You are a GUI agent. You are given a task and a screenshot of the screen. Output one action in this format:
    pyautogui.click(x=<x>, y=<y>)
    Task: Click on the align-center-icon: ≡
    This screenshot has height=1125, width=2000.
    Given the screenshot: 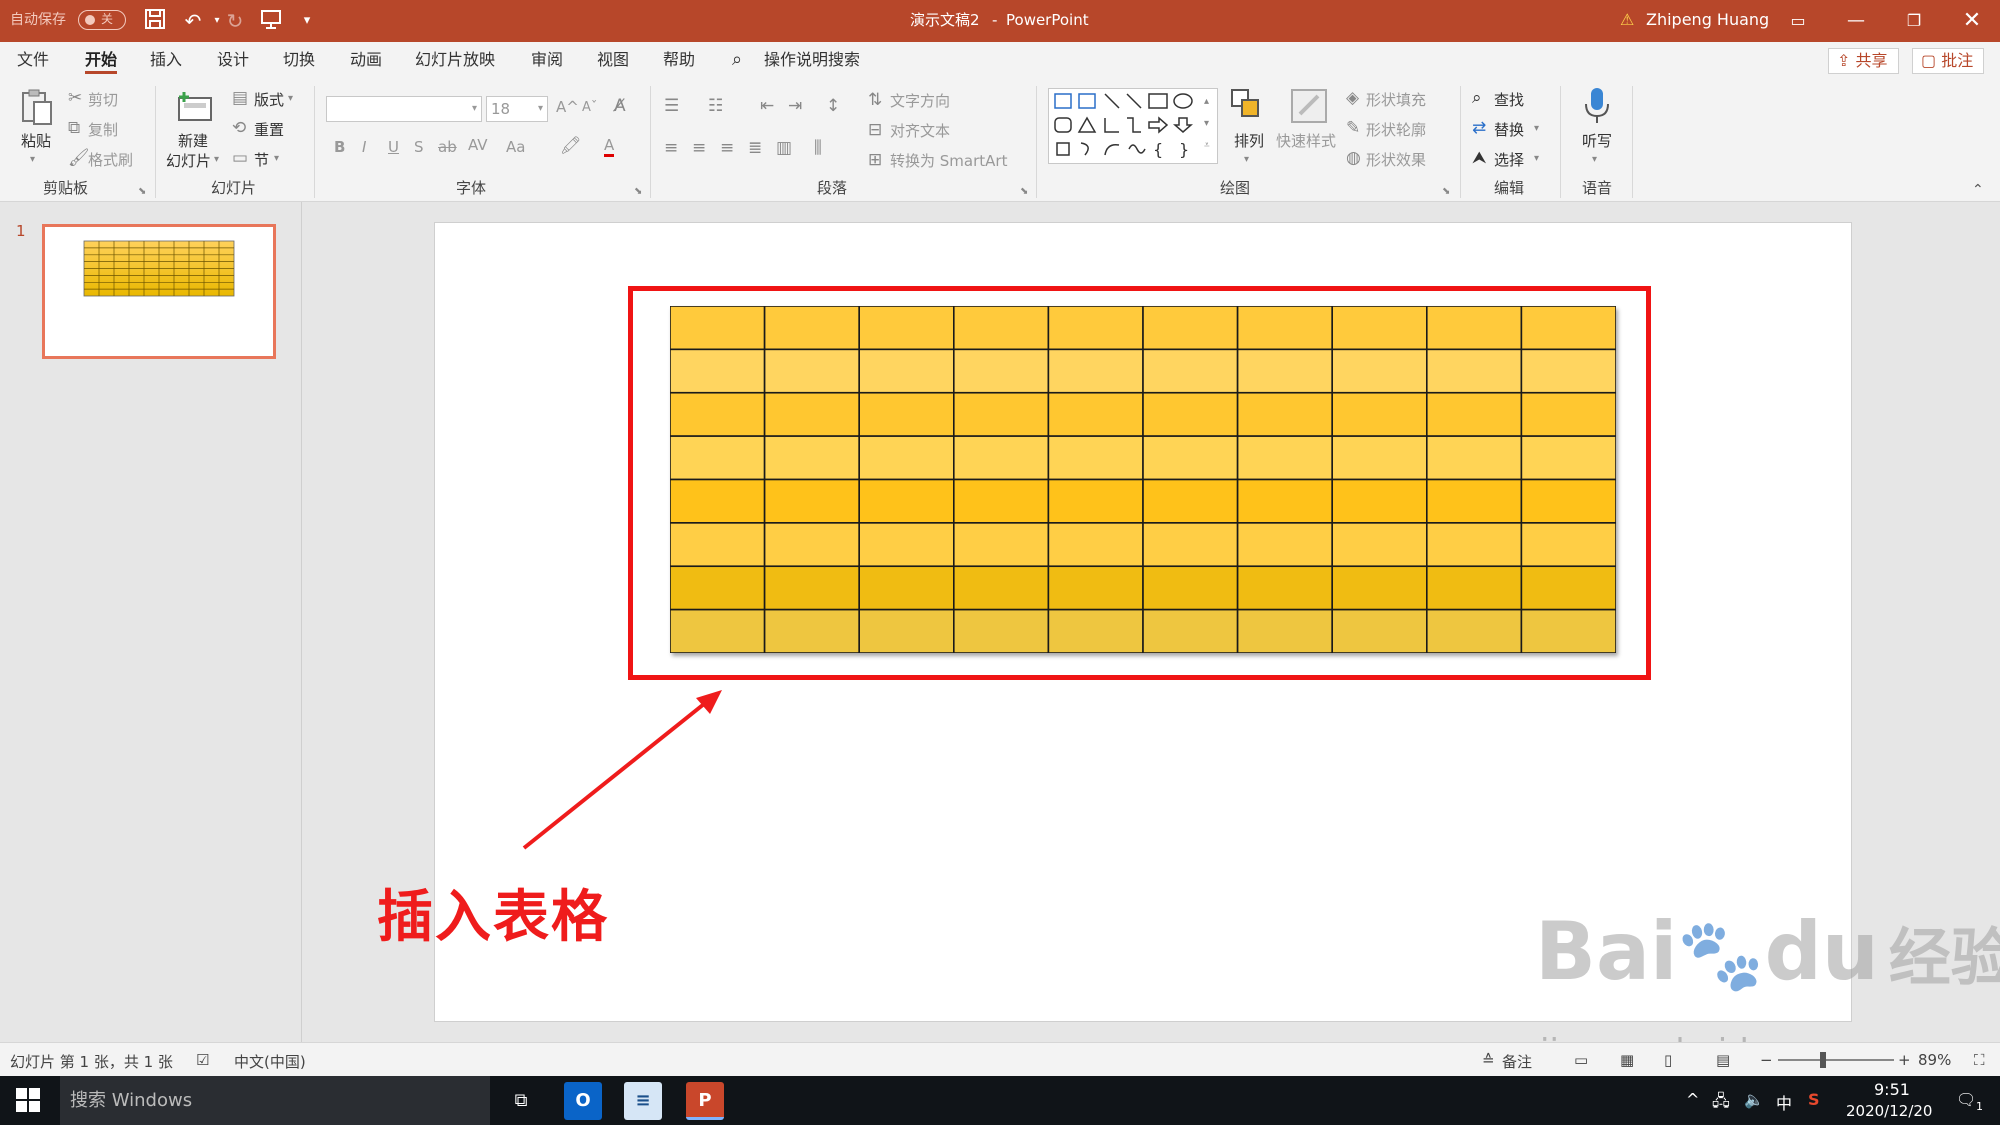 What is the action you would take?
    pyautogui.click(x=699, y=148)
    